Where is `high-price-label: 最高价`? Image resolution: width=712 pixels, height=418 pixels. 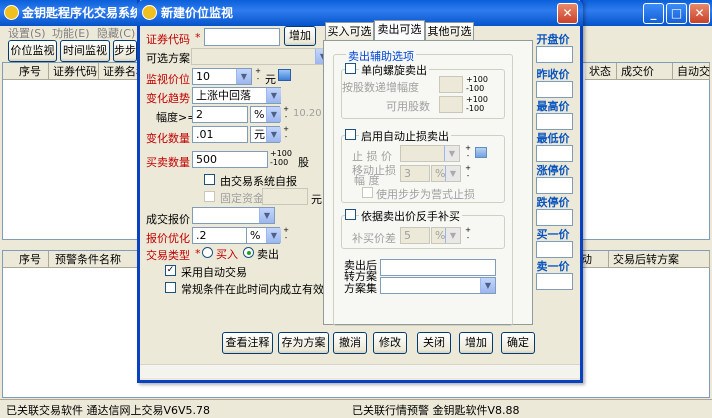 high-price-label: 最高价 is located at coordinates (553, 106).